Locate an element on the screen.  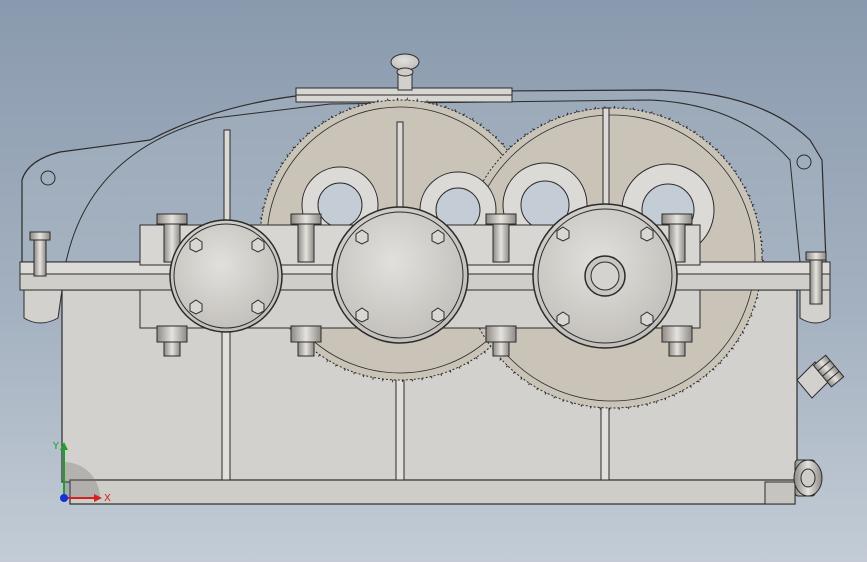
triad-y-label: Y is located at coordinates (56, 446).